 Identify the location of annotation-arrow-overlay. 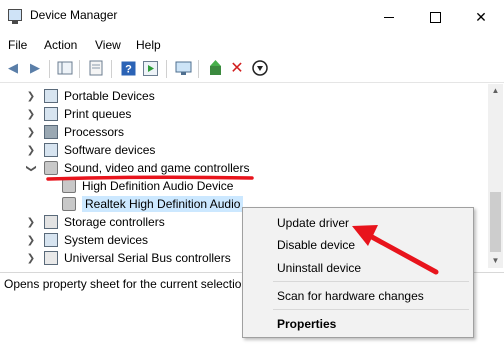
(395, 250).